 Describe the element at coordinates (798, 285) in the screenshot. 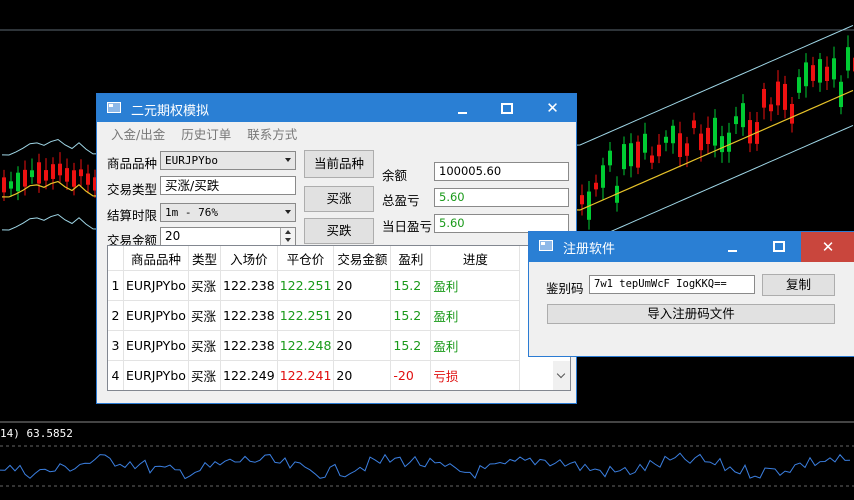

I see `copy-button: 复制` at that location.